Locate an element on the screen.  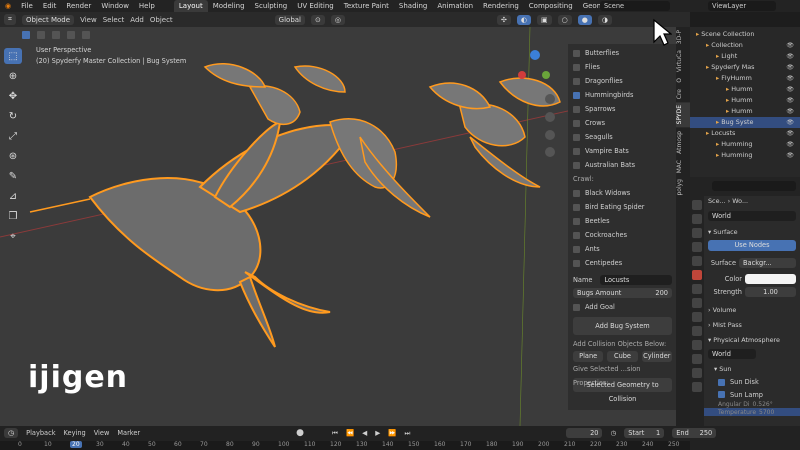
tab-modeling: Modeling is located at coordinates (229, 6).